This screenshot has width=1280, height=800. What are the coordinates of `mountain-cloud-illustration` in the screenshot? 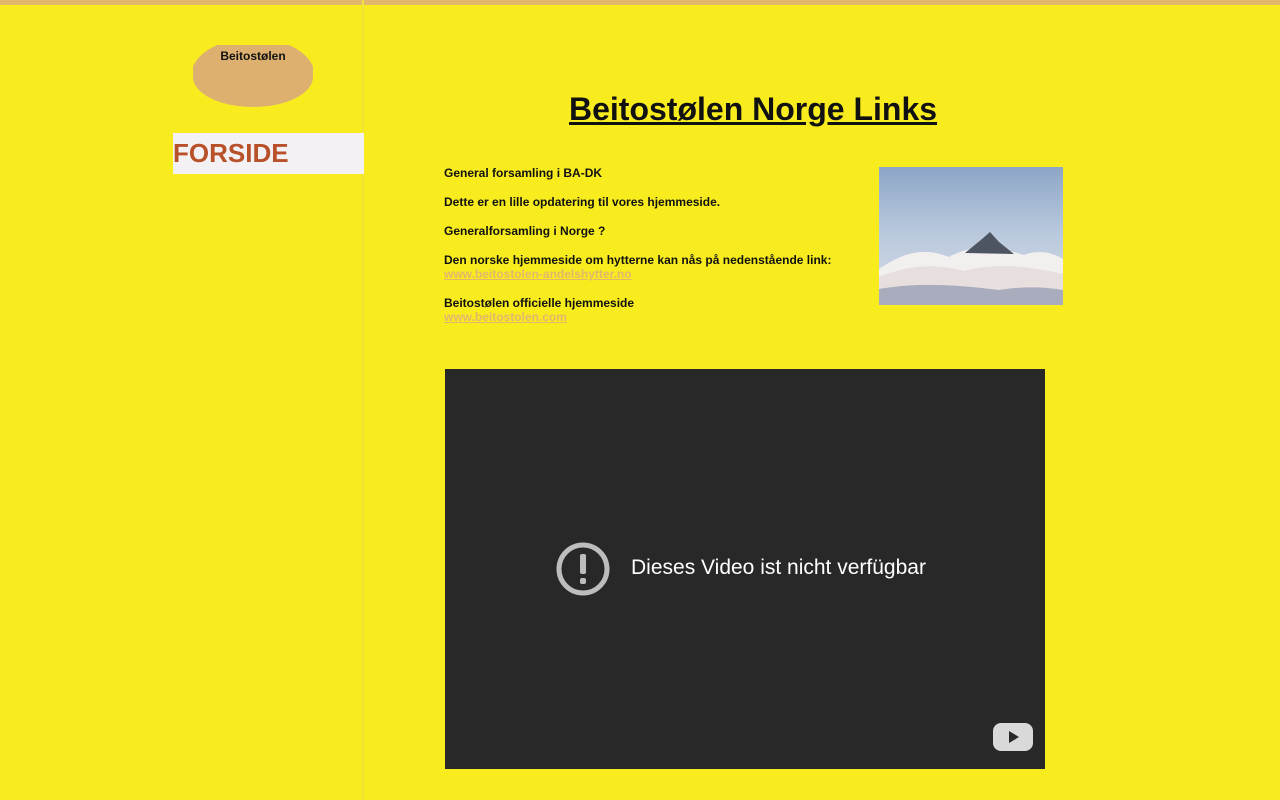 It's located at (971, 236).